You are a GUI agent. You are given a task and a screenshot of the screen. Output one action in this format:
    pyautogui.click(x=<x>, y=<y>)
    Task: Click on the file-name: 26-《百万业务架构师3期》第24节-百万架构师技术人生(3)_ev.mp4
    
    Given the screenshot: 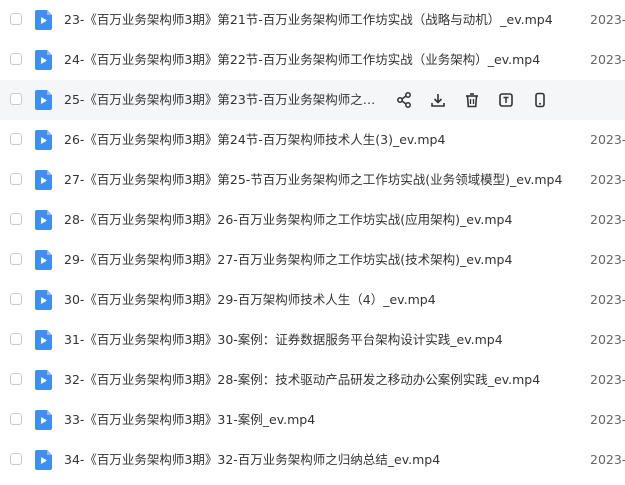 What is the action you would take?
    pyautogui.click(x=254, y=140)
    